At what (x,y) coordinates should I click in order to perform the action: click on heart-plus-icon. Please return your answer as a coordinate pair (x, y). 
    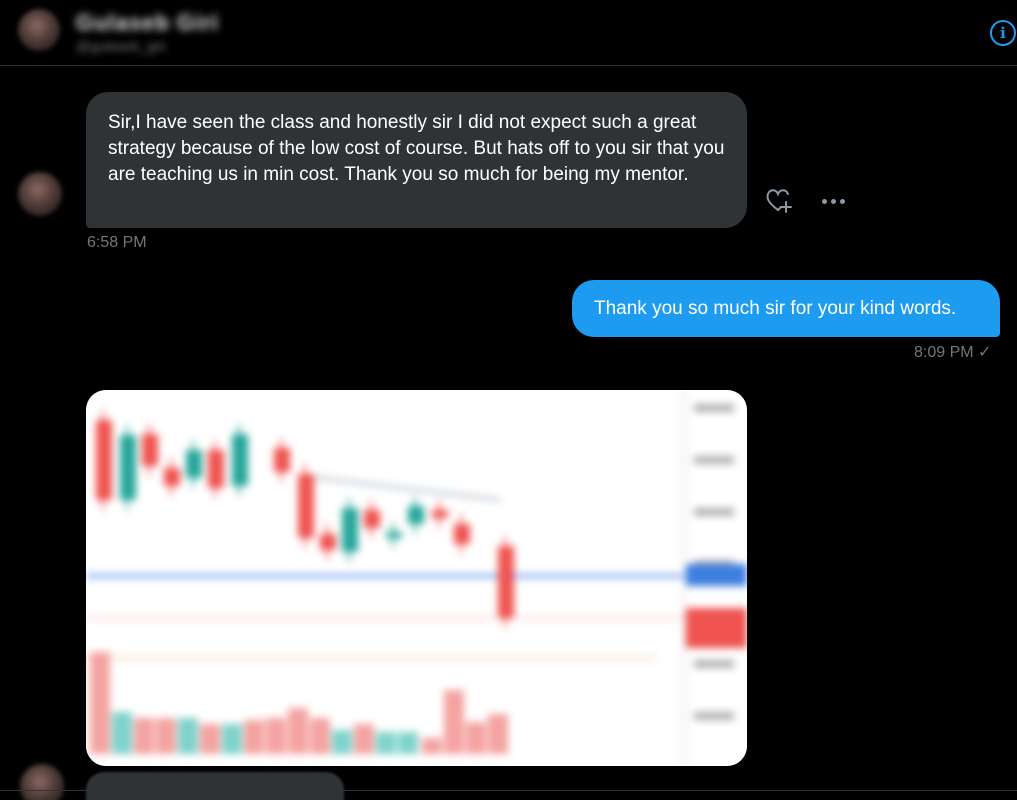
    Looking at the image, I should click on (779, 201).